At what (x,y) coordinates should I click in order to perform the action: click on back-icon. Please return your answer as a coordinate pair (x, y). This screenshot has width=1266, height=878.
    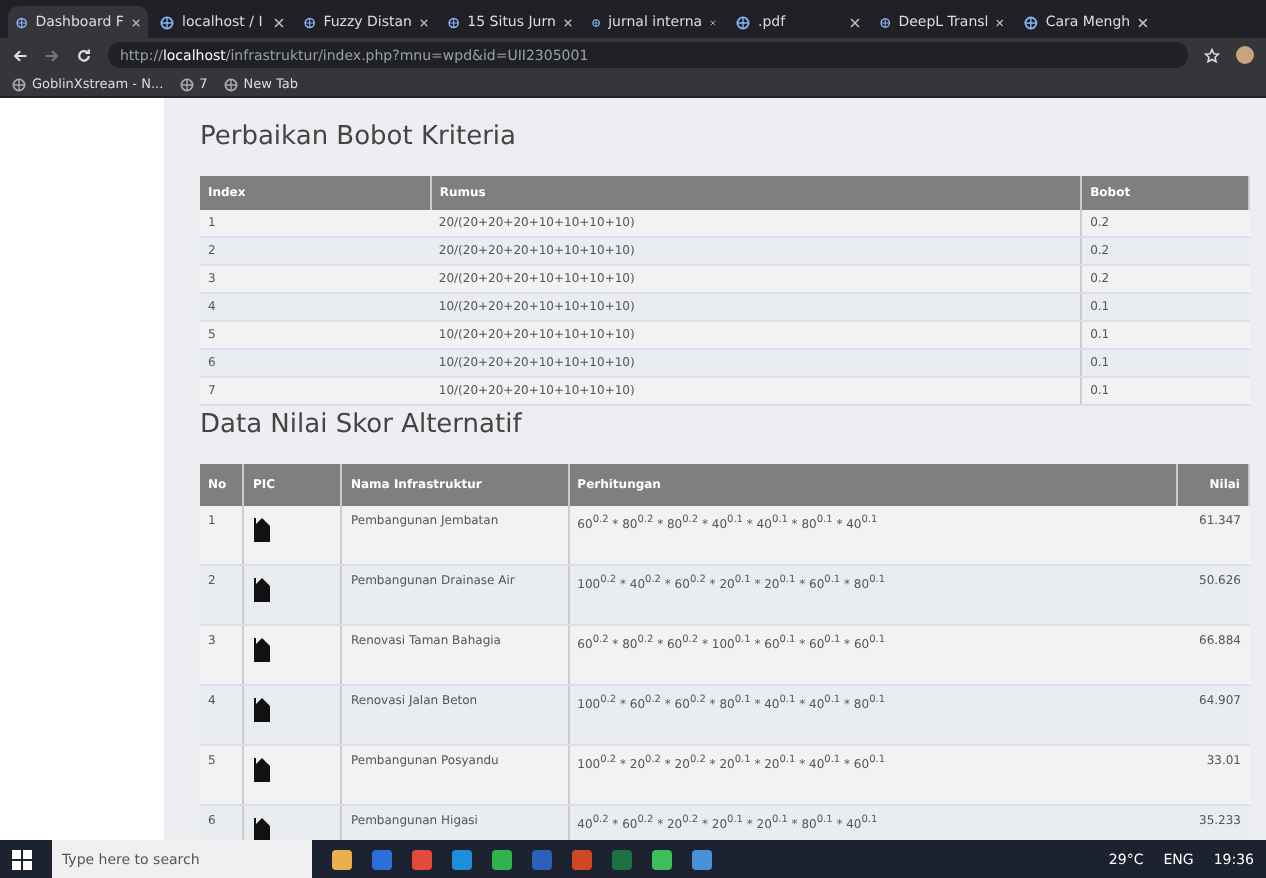
    Looking at the image, I should click on (20, 55).